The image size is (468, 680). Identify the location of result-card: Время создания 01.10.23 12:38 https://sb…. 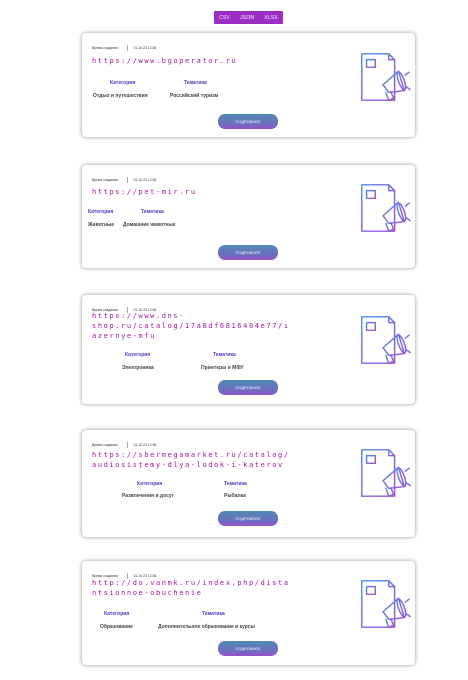
(248, 483).